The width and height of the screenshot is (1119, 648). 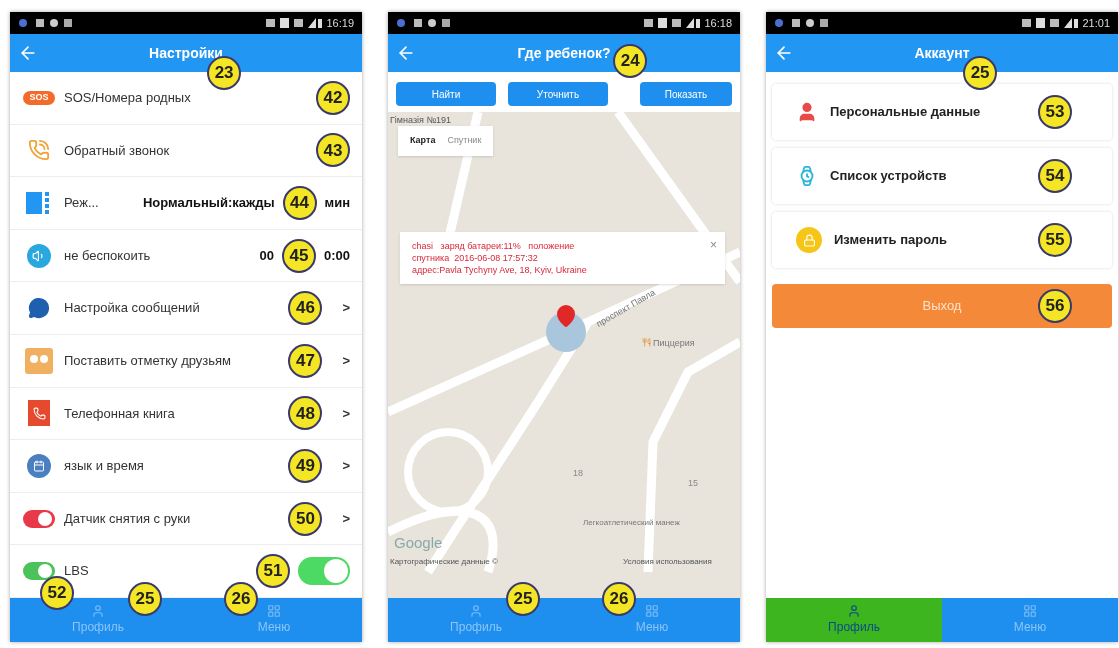 I want to click on calendar-icon, so click(x=39, y=465).